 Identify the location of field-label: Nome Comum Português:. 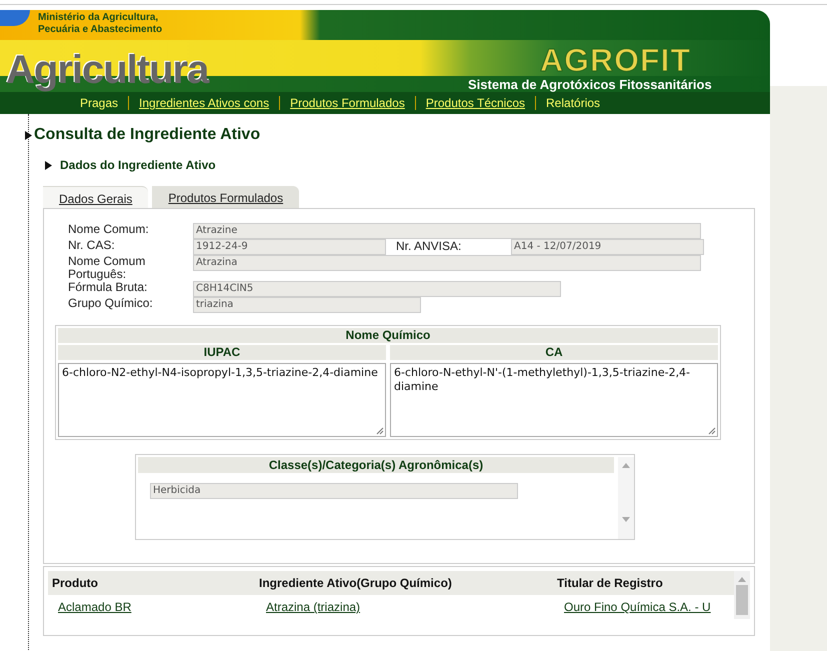
(107, 268).